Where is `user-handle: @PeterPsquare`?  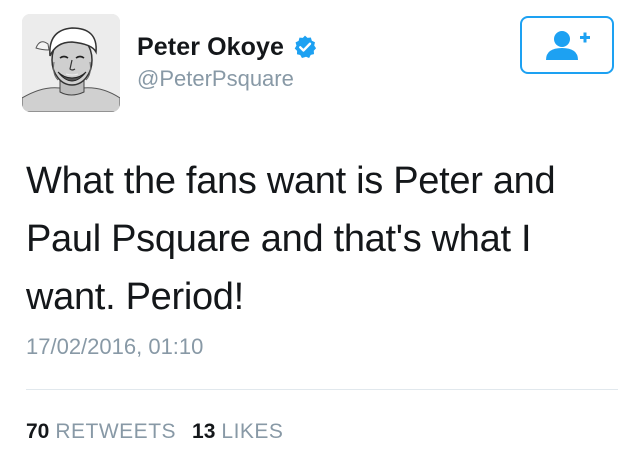
user-handle: @PeterPsquare is located at coordinates (215, 79).